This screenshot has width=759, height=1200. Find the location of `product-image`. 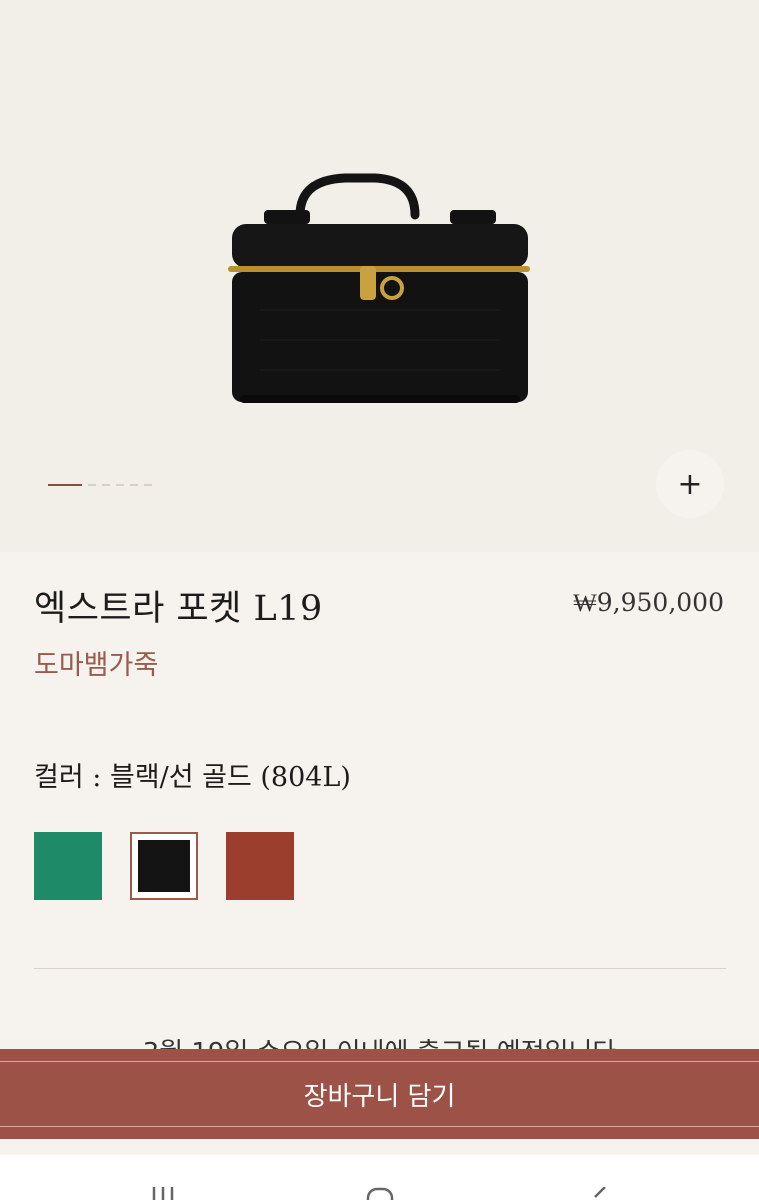

product-image is located at coordinates (379, 288).